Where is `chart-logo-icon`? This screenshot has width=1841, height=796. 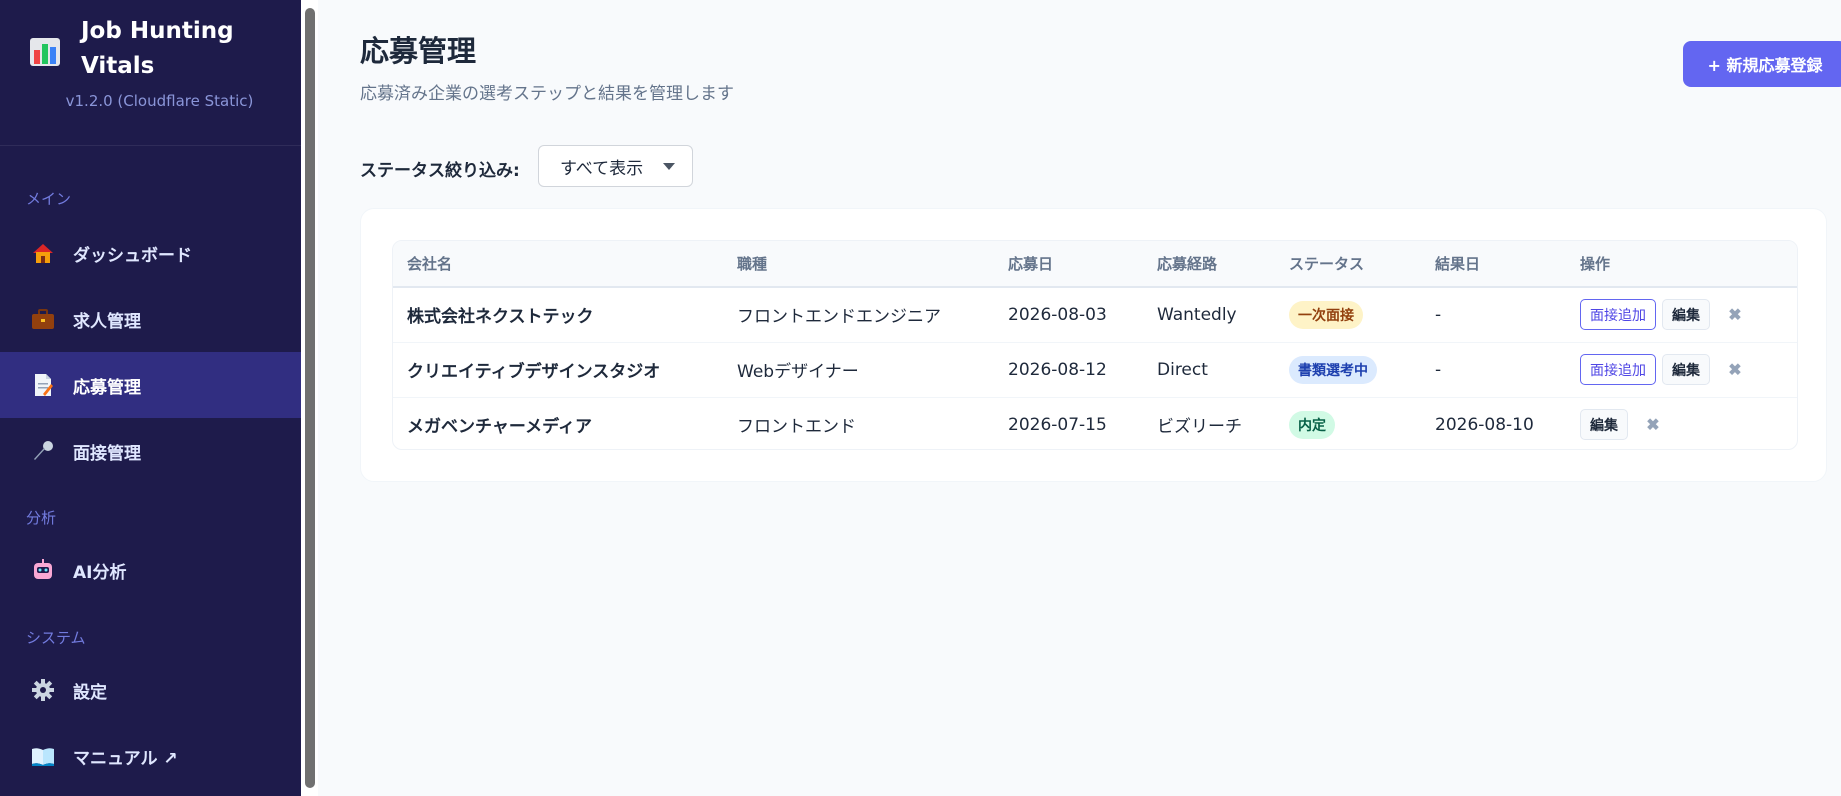 chart-logo-icon is located at coordinates (45, 52).